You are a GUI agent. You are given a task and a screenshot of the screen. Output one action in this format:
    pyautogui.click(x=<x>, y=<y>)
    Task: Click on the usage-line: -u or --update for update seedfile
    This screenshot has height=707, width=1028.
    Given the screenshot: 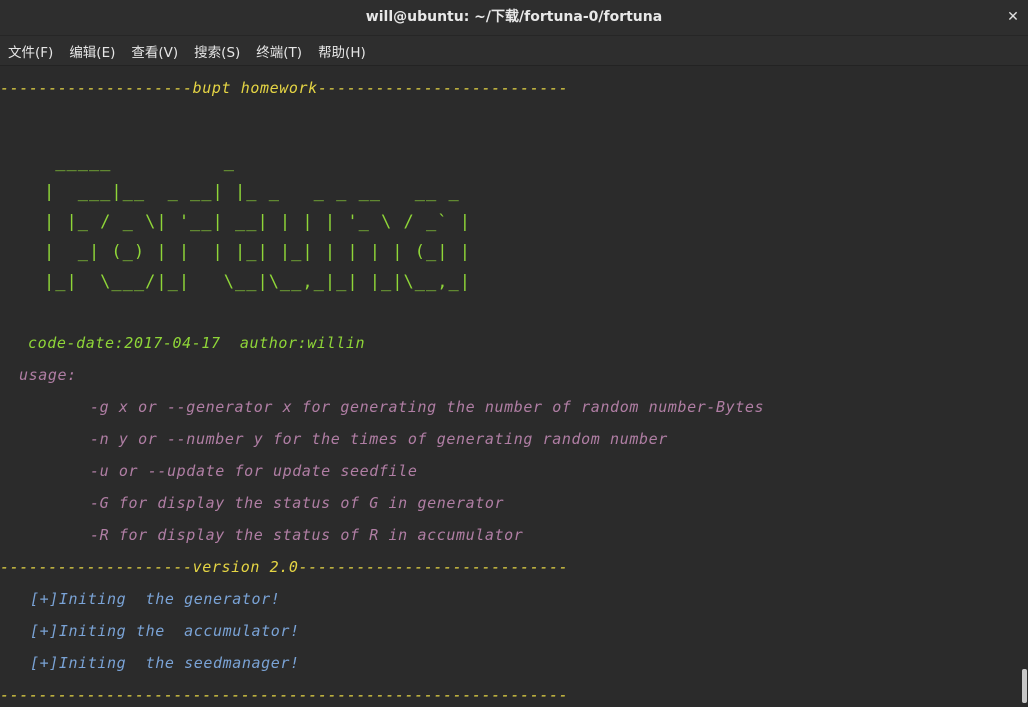 What is the action you would take?
    pyautogui.click(x=254, y=471)
    